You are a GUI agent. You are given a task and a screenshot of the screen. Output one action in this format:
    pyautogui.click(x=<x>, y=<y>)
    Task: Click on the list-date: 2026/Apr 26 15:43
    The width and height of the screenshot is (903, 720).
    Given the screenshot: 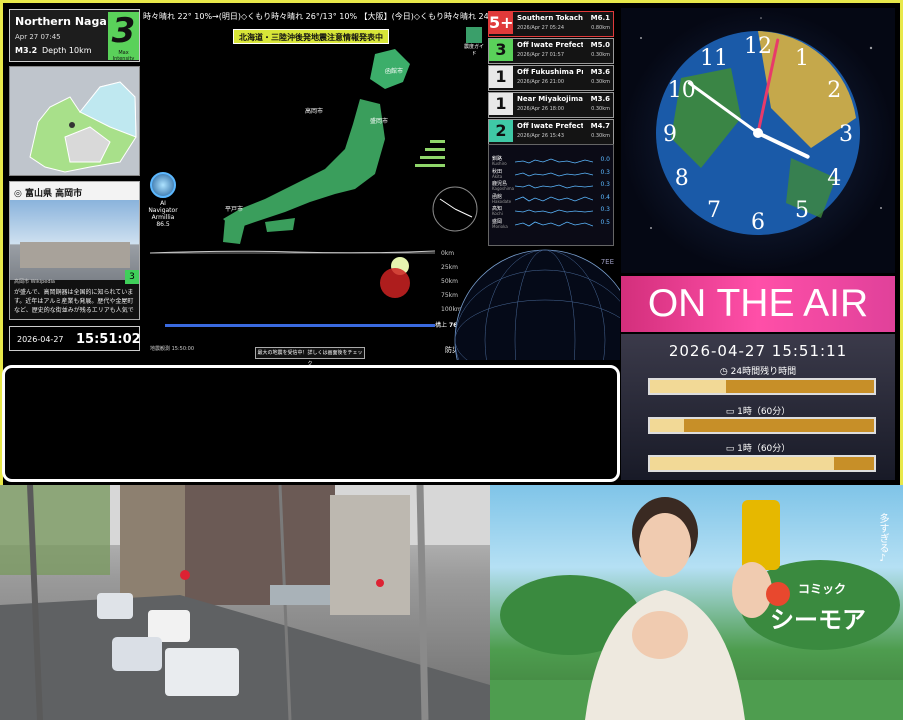 What is the action you would take?
    pyautogui.click(x=541, y=136)
    